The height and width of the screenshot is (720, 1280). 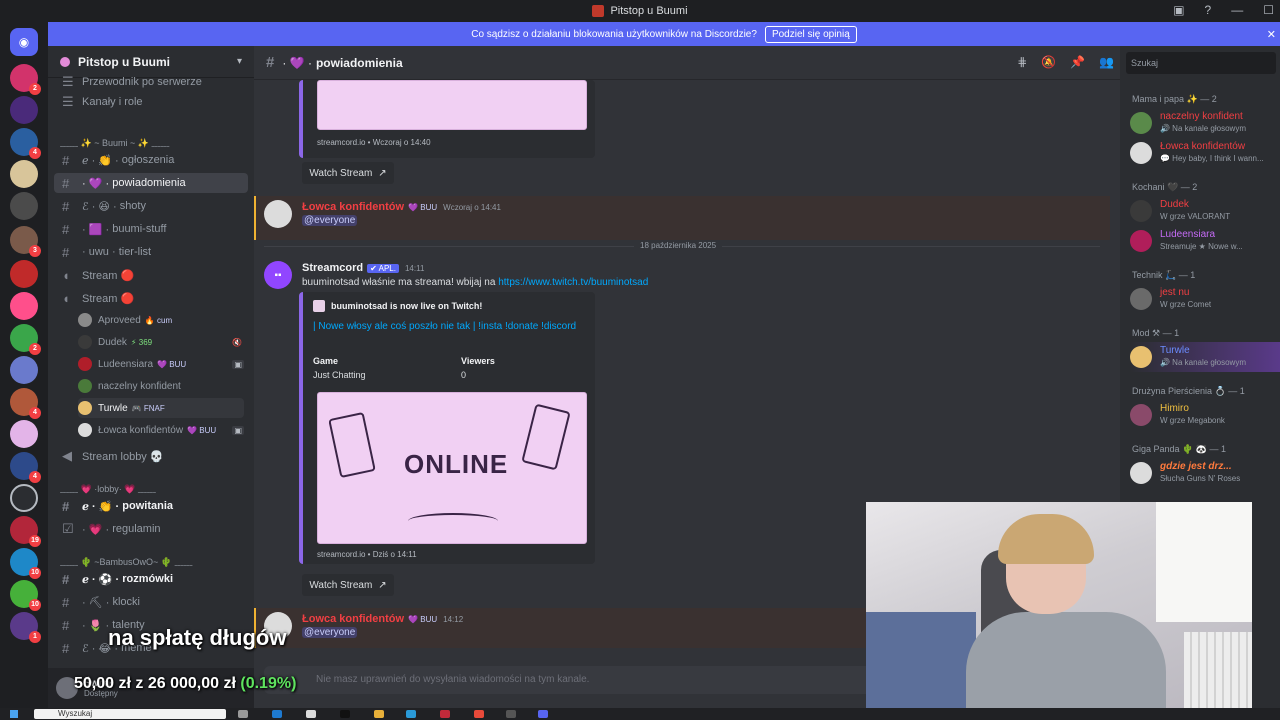 I want to click on category-buumi: ﹏﹏ ✨ ~ Buumi ~ ✨ ﹏﹏, so click(x=114, y=142).